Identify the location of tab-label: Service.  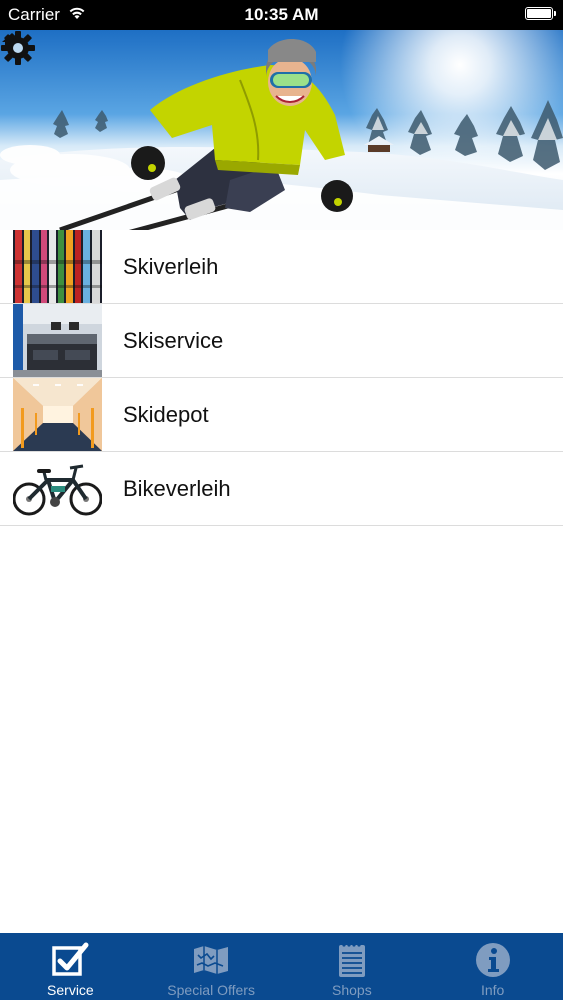
(70, 990).